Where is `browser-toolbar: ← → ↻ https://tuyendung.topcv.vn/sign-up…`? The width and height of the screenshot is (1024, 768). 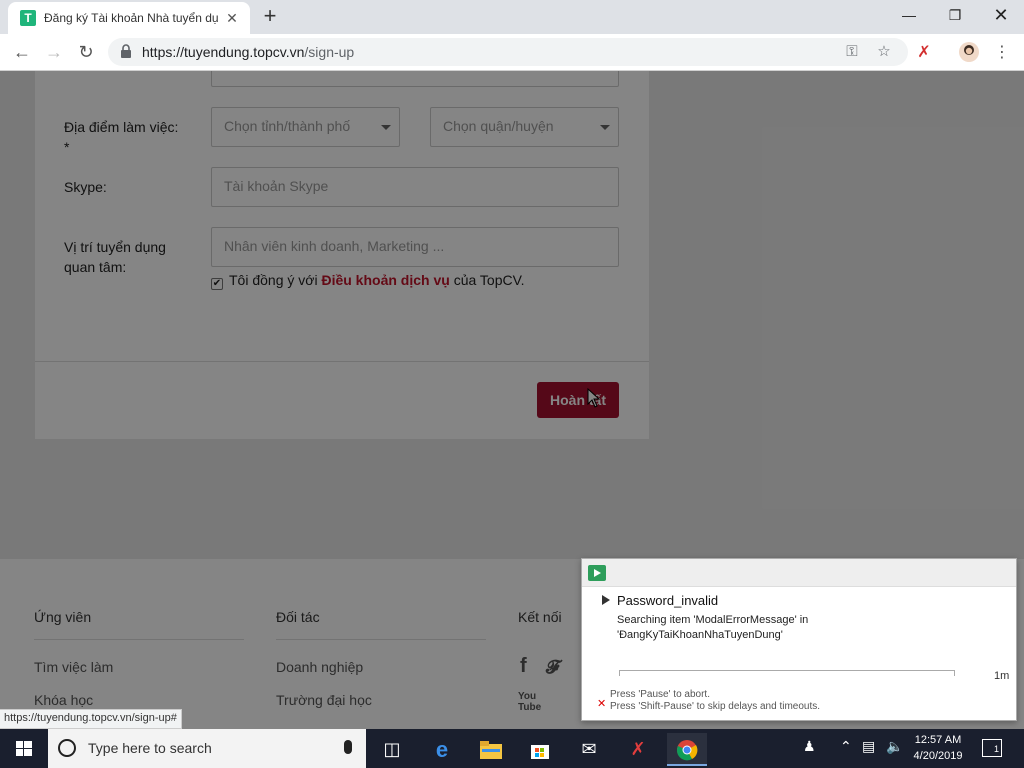 browser-toolbar: ← → ↻ https://tuyendung.topcv.vn/sign-up… is located at coordinates (512, 52).